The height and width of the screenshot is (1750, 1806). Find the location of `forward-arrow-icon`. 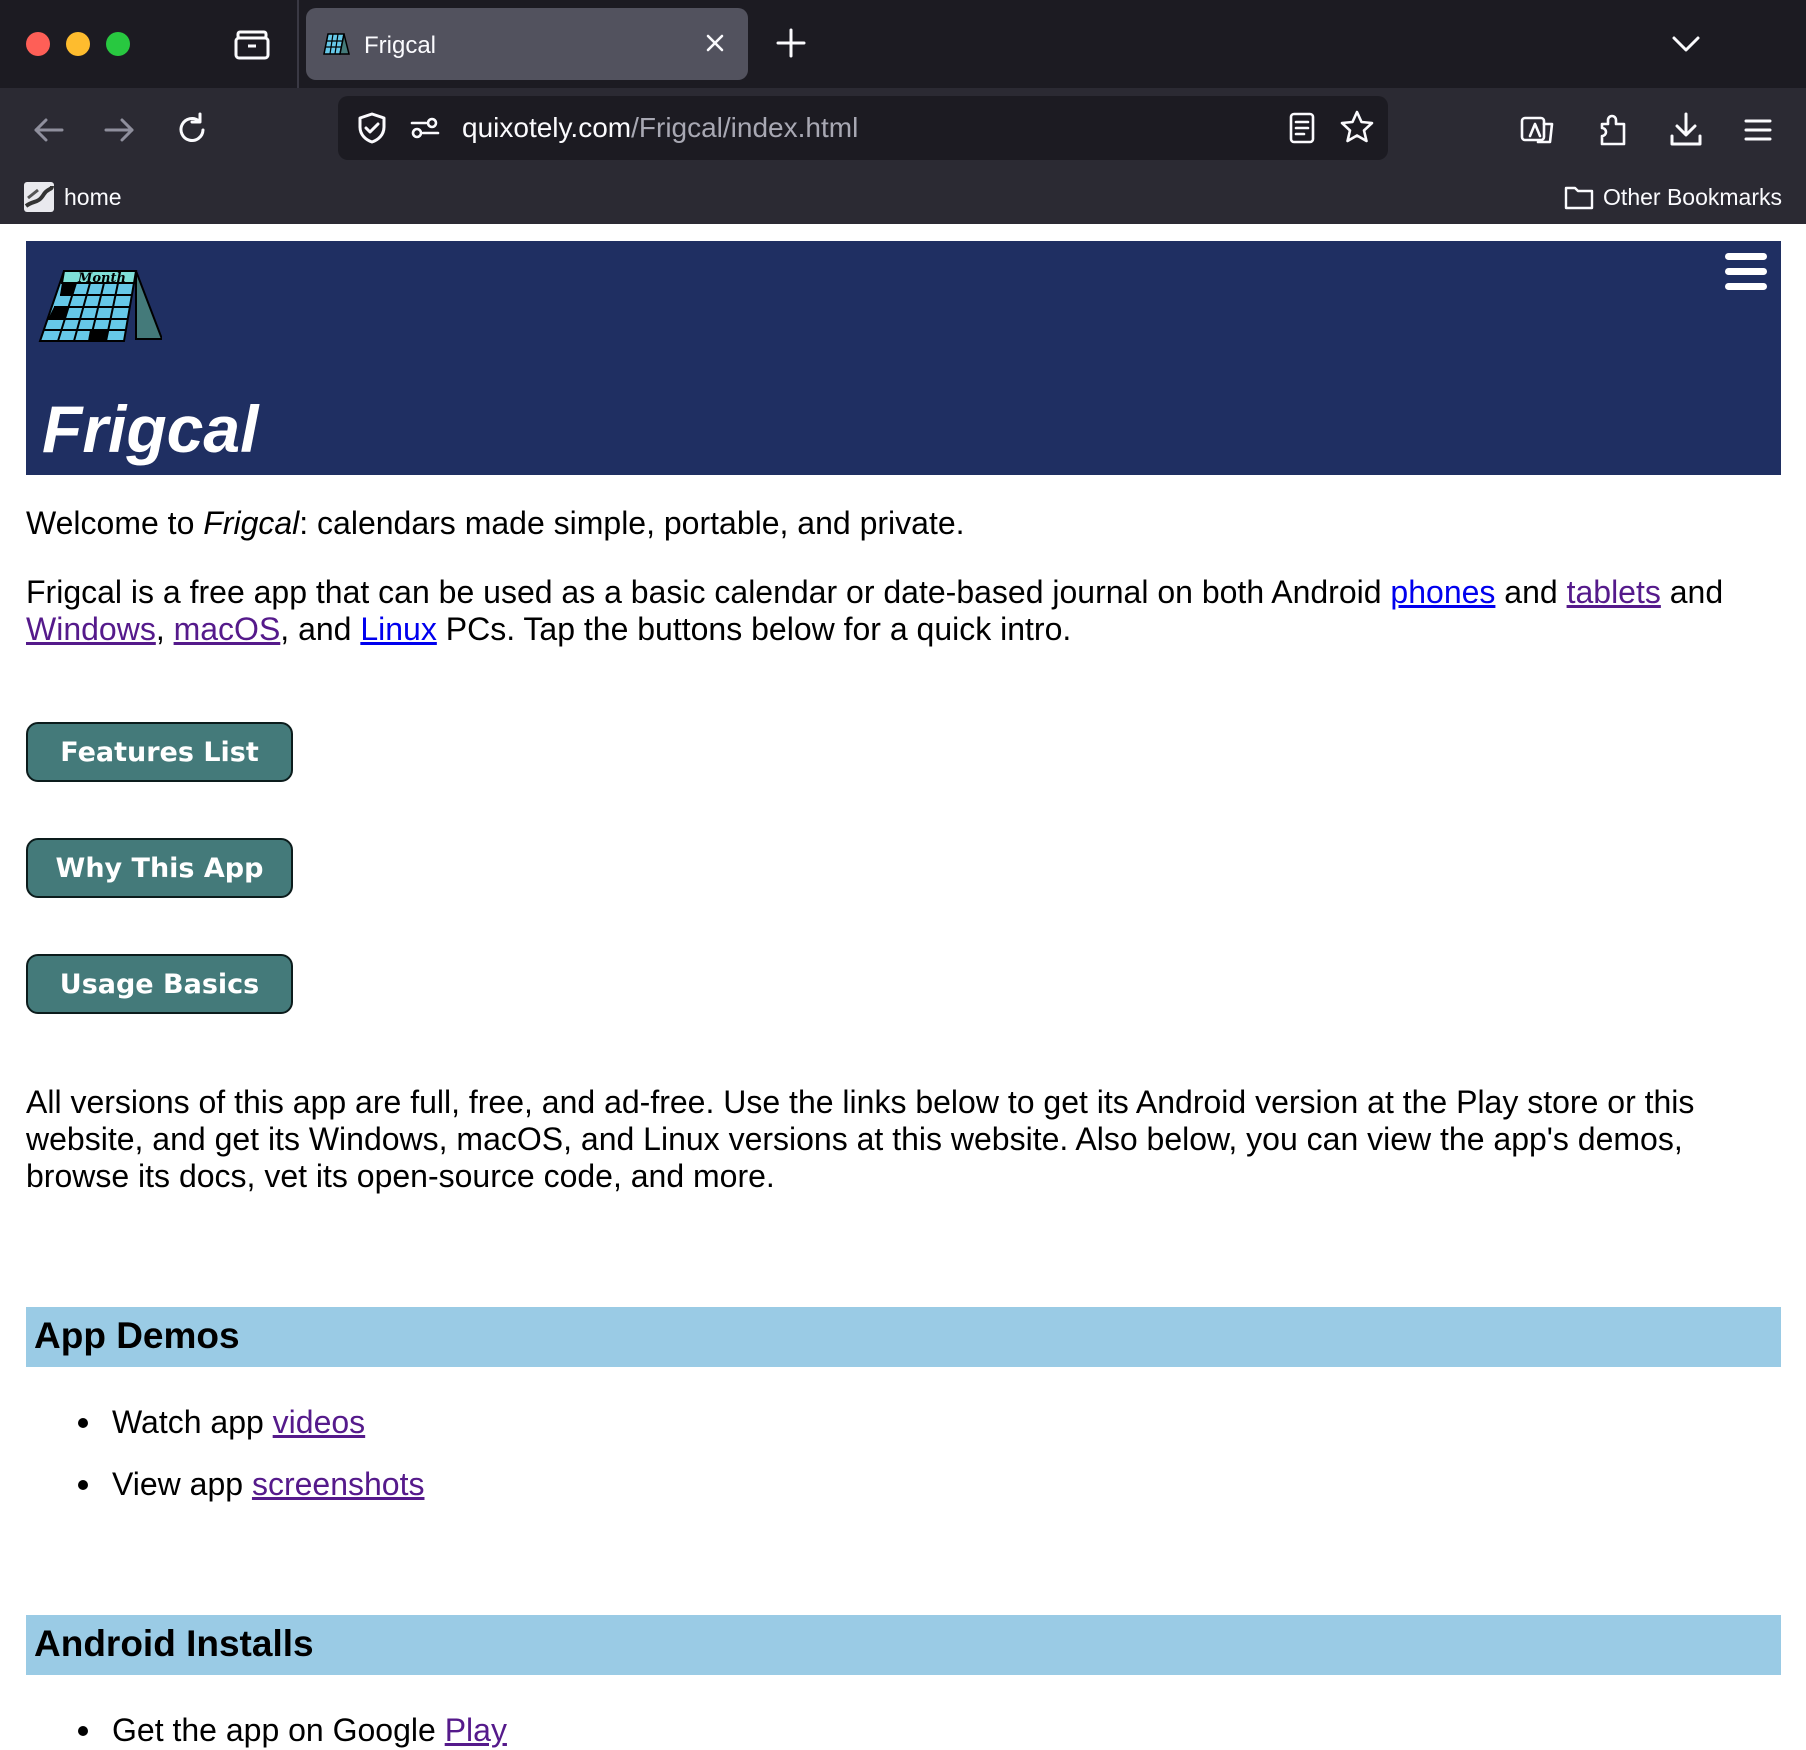

forward-arrow-icon is located at coordinates (120, 130).